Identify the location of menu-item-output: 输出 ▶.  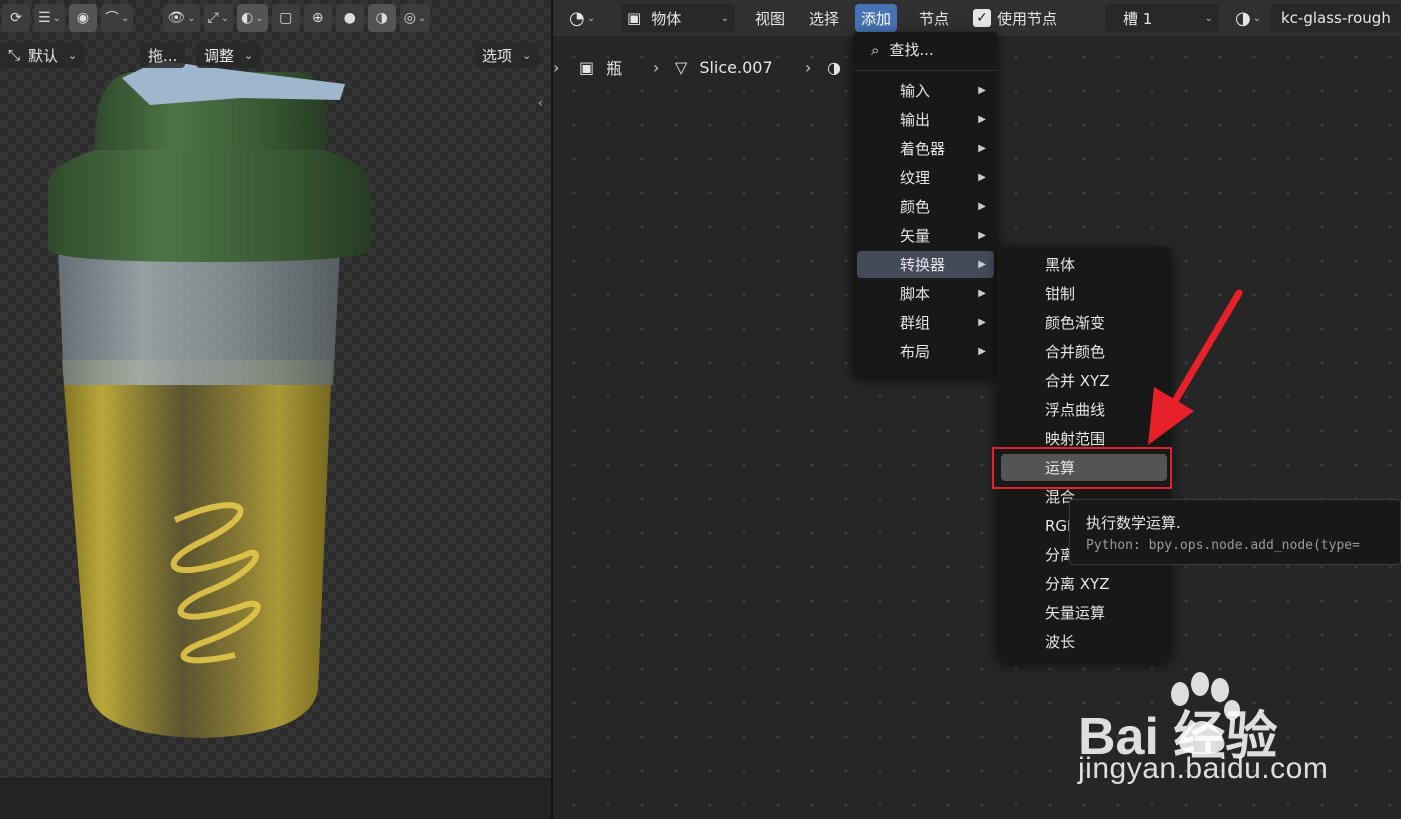
(925, 119).